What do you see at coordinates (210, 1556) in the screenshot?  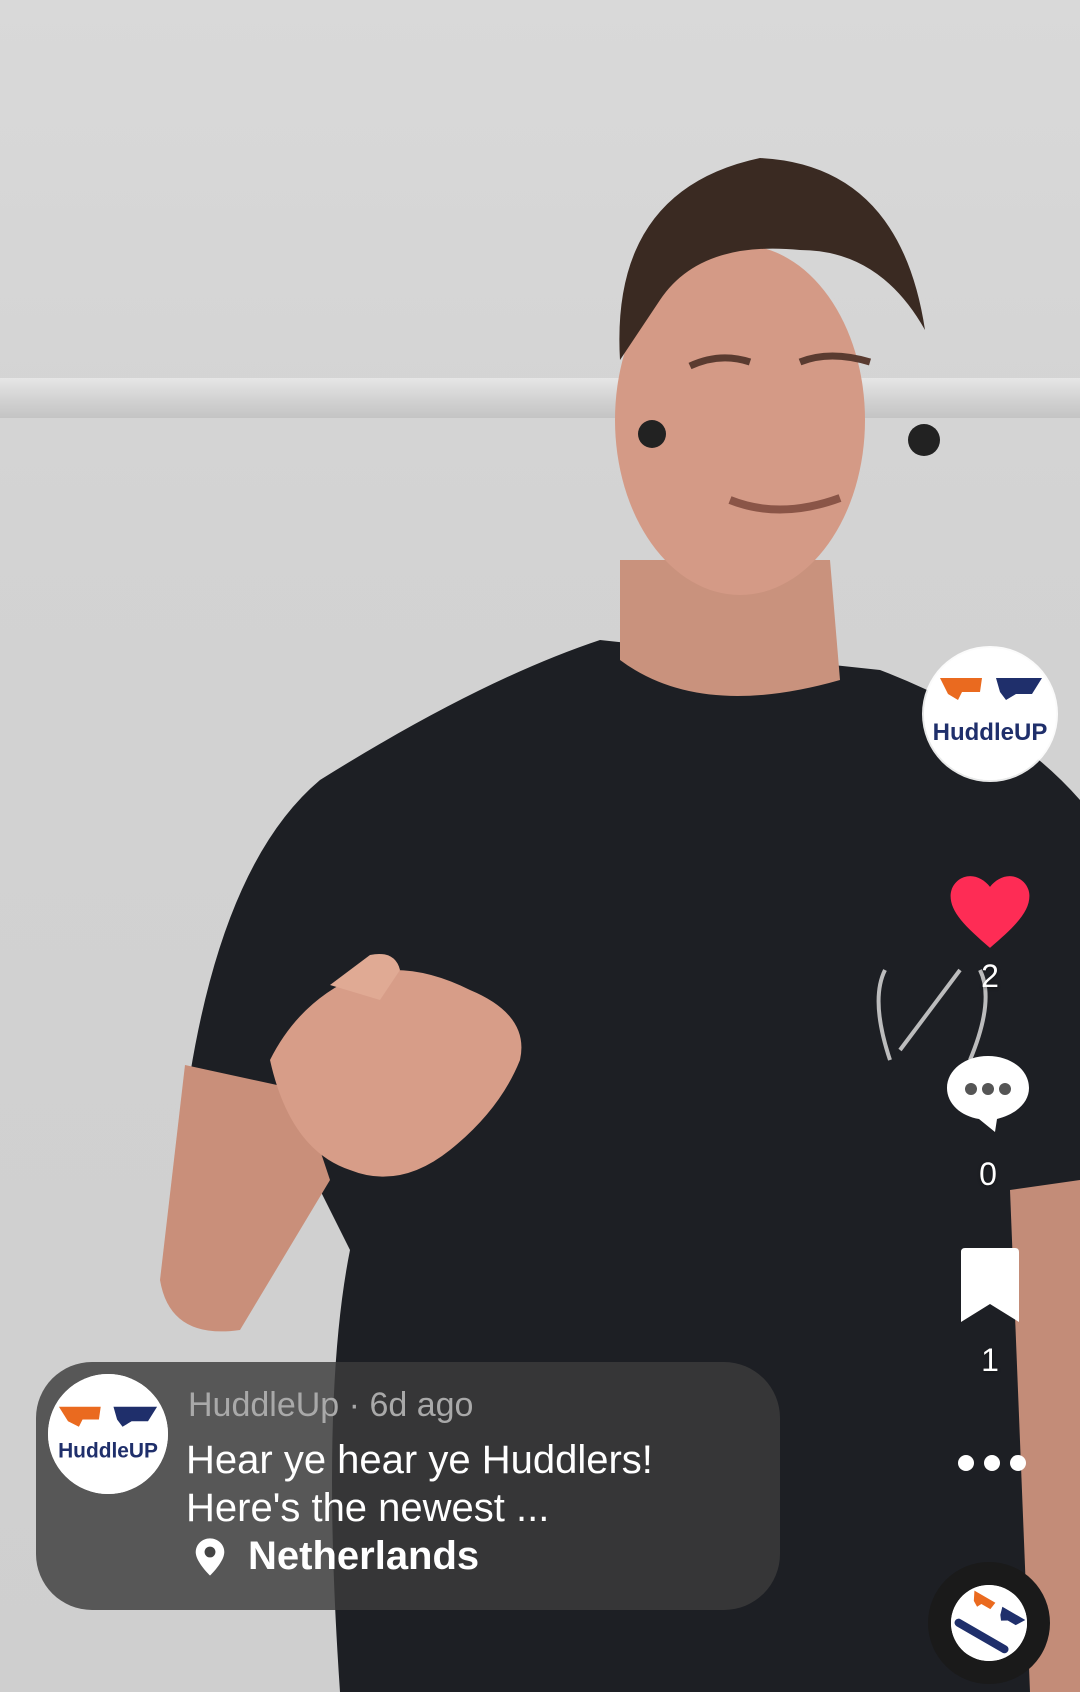 I see `location-pin-icon` at bounding box center [210, 1556].